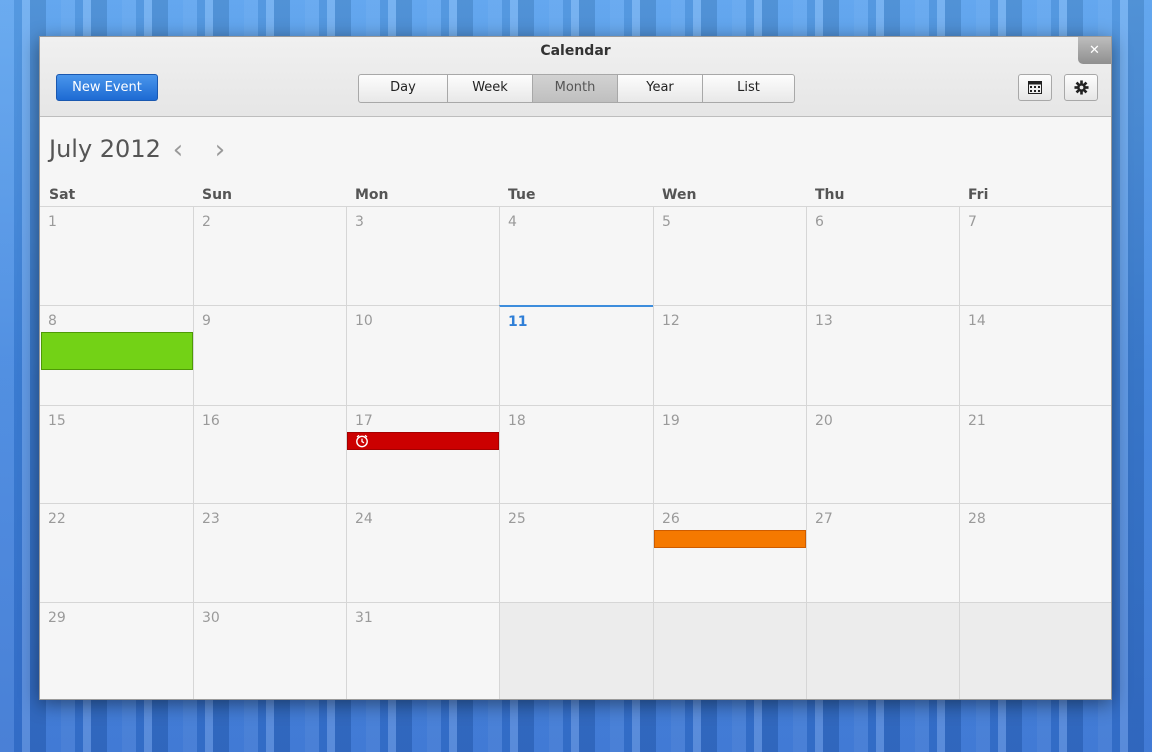 The height and width of the screenshot is (752, 1152). Describe the element at coordinates (364, 618) in the screenshot. I see `day-number: 31` at that location.